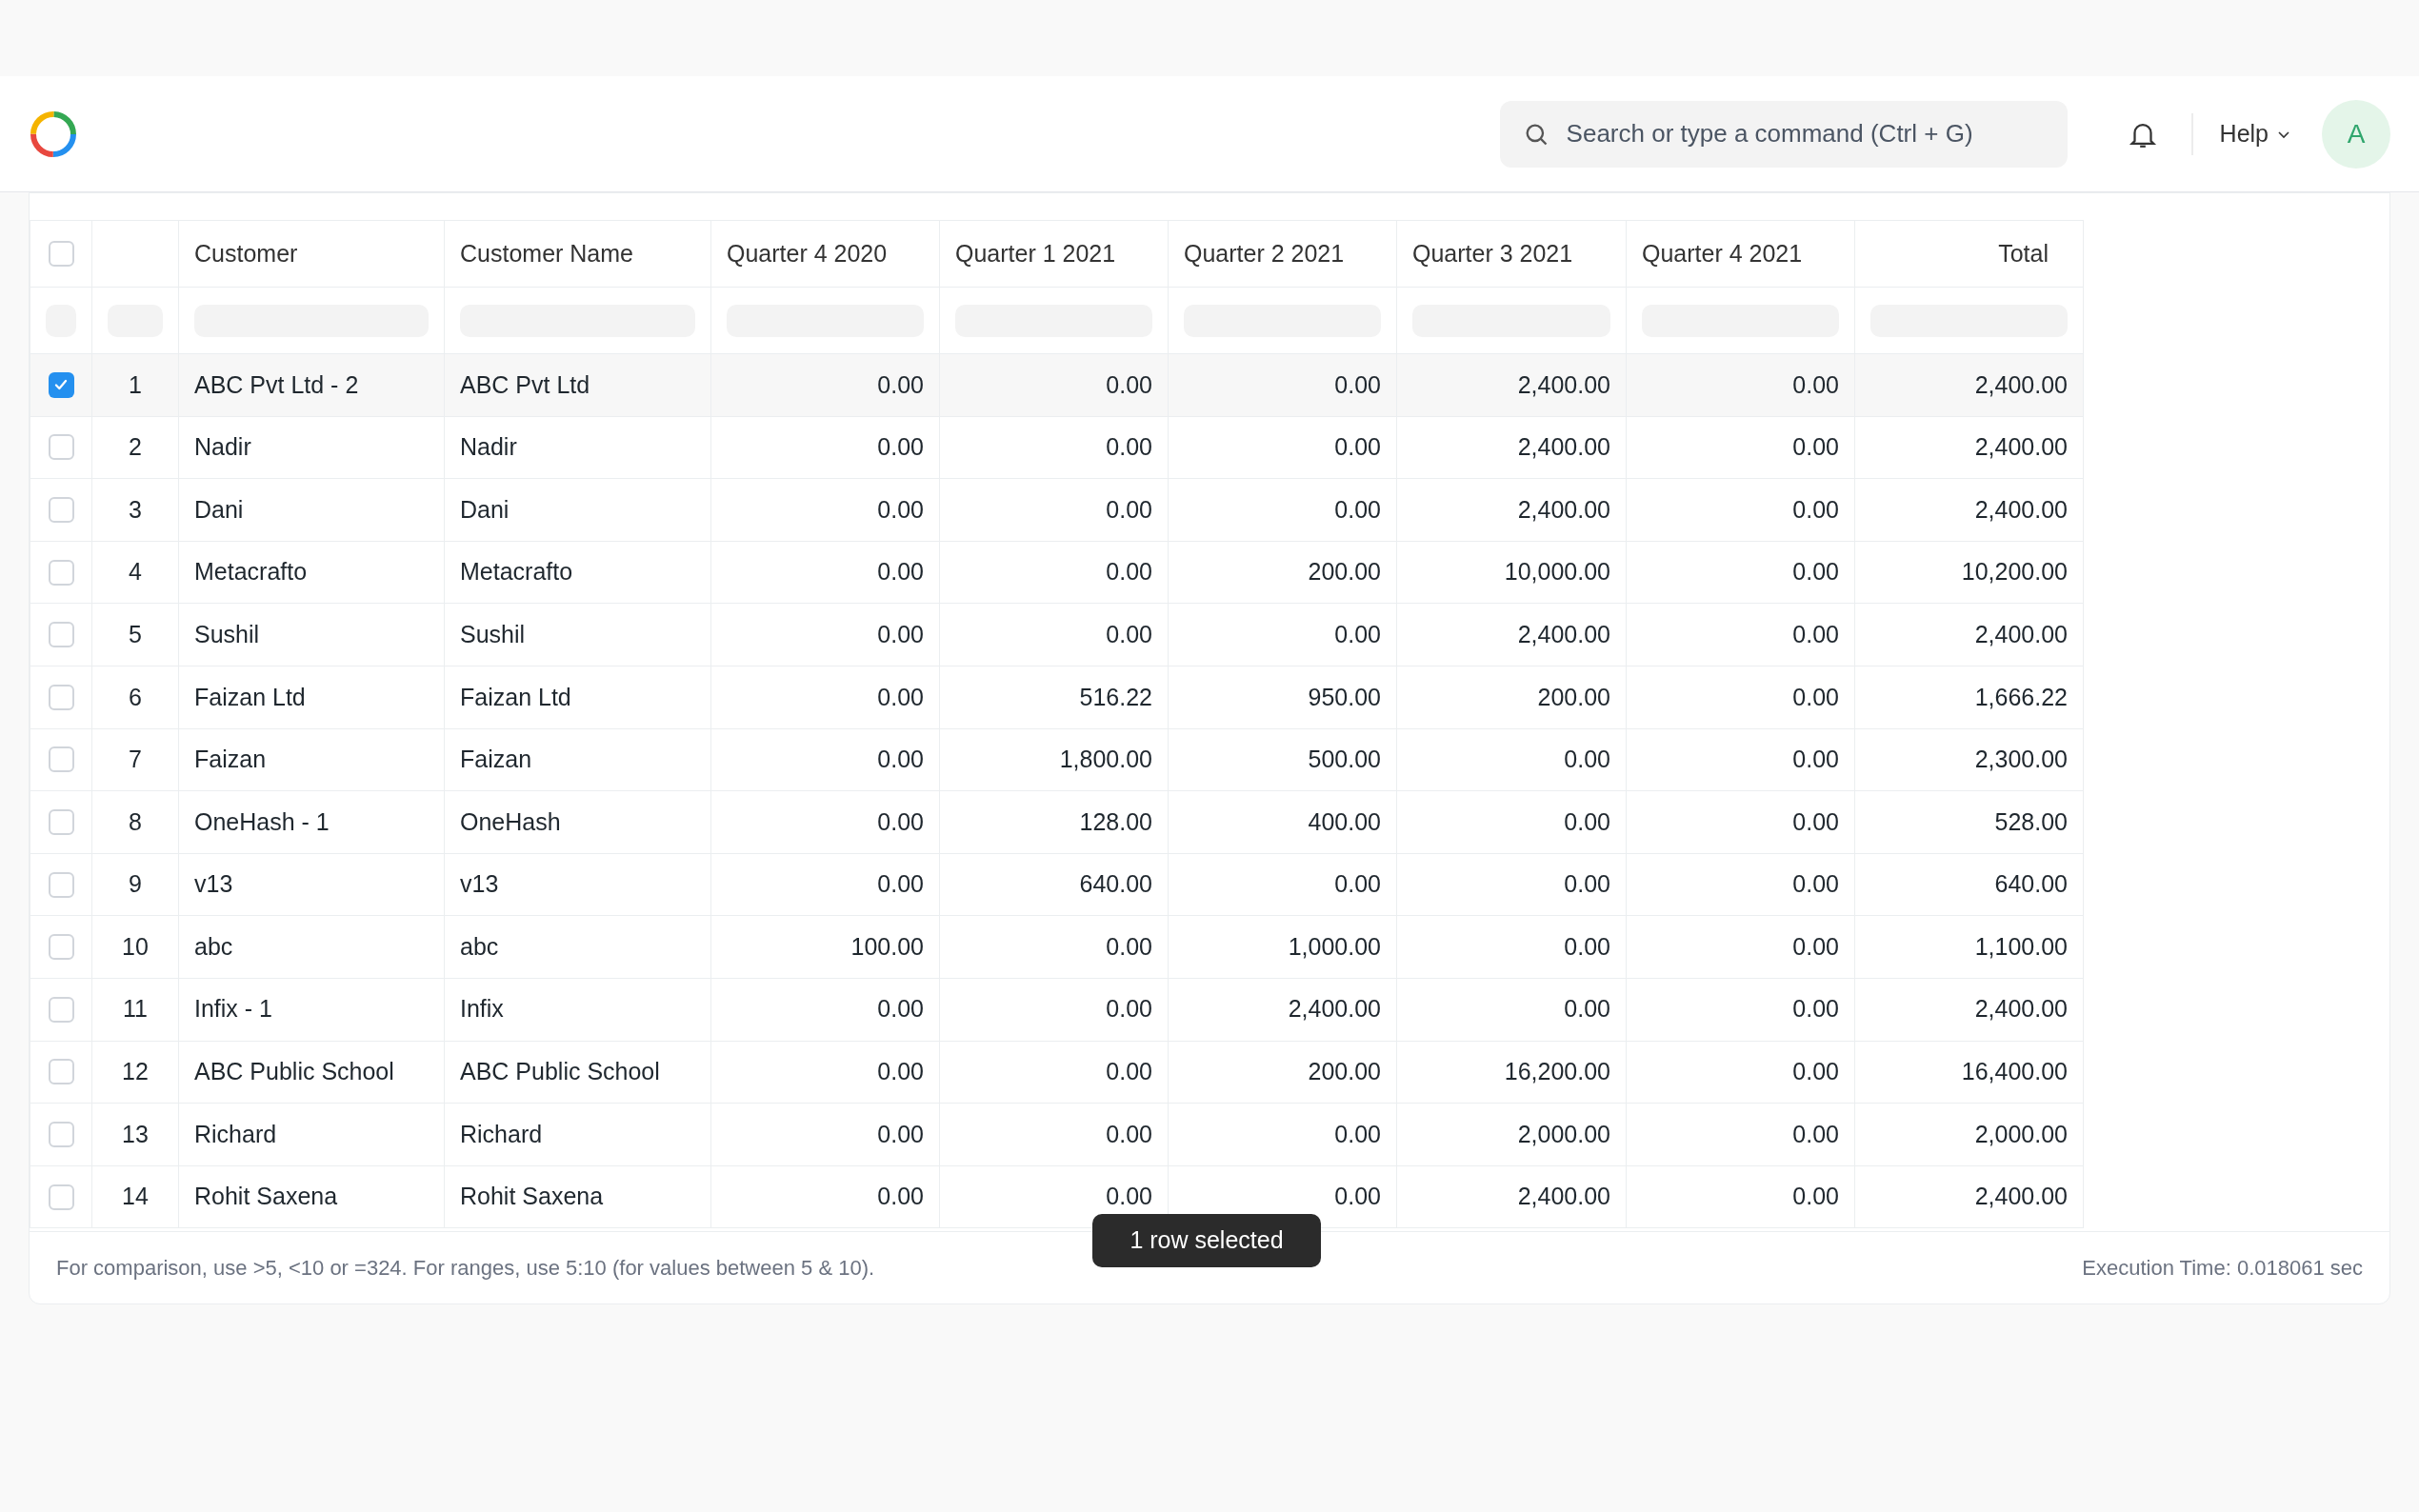 This screenshot has width=2419, height=1512. What do you see at coordinates (230, 760) in the screenshot?
I see `table-cell-text: Faizan` at bounding box center [230, 760].